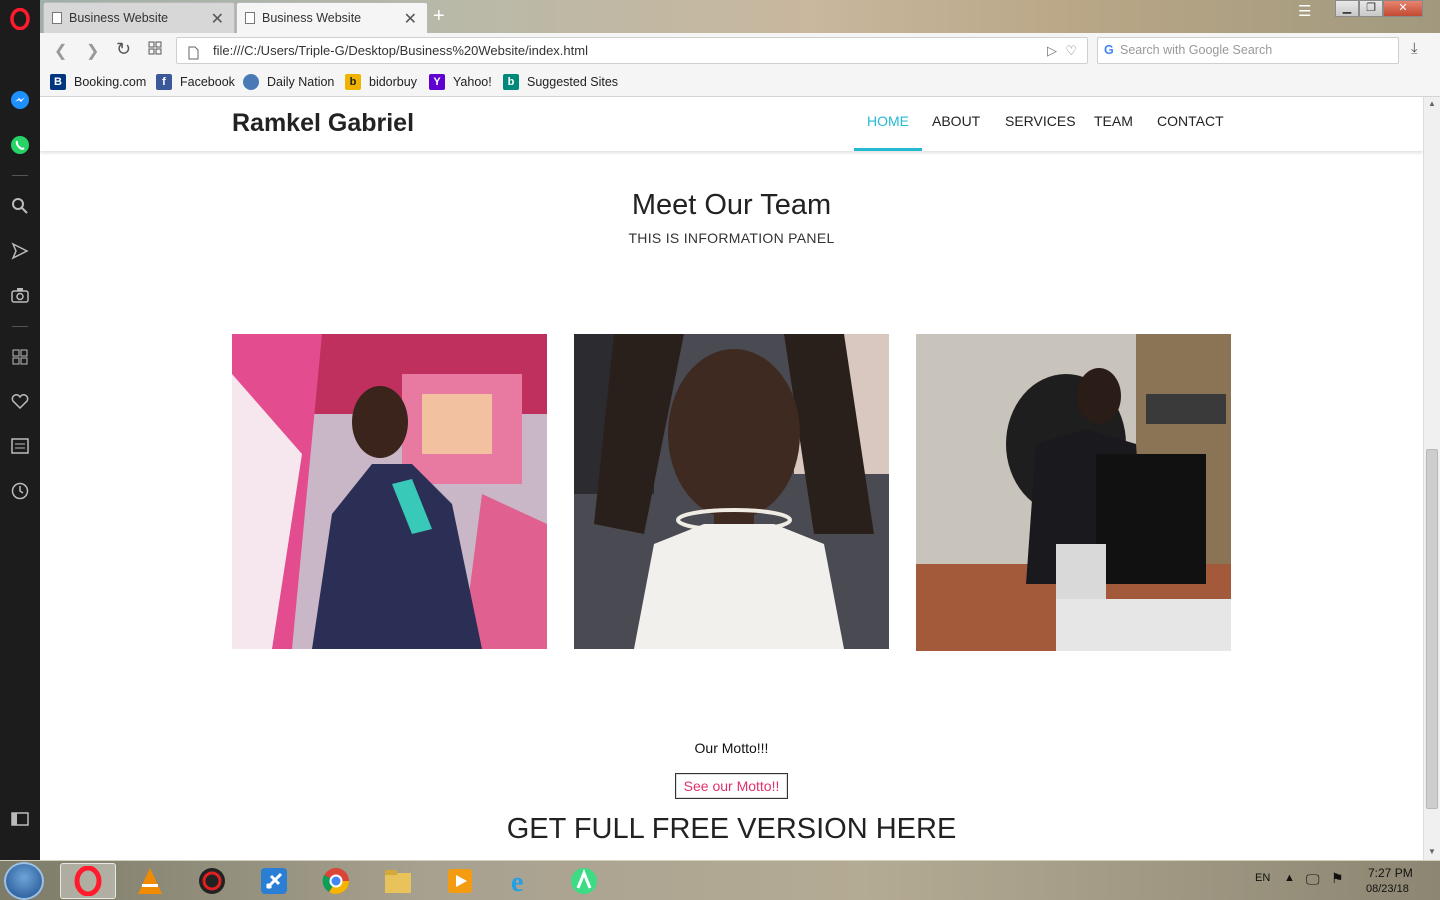 The width and height of the screenshot is (1440, 900). What do you see at coordinates (437, 82) in the screenshot?
I see `yahoo-icon: Y` at bounding box center [437, 82].